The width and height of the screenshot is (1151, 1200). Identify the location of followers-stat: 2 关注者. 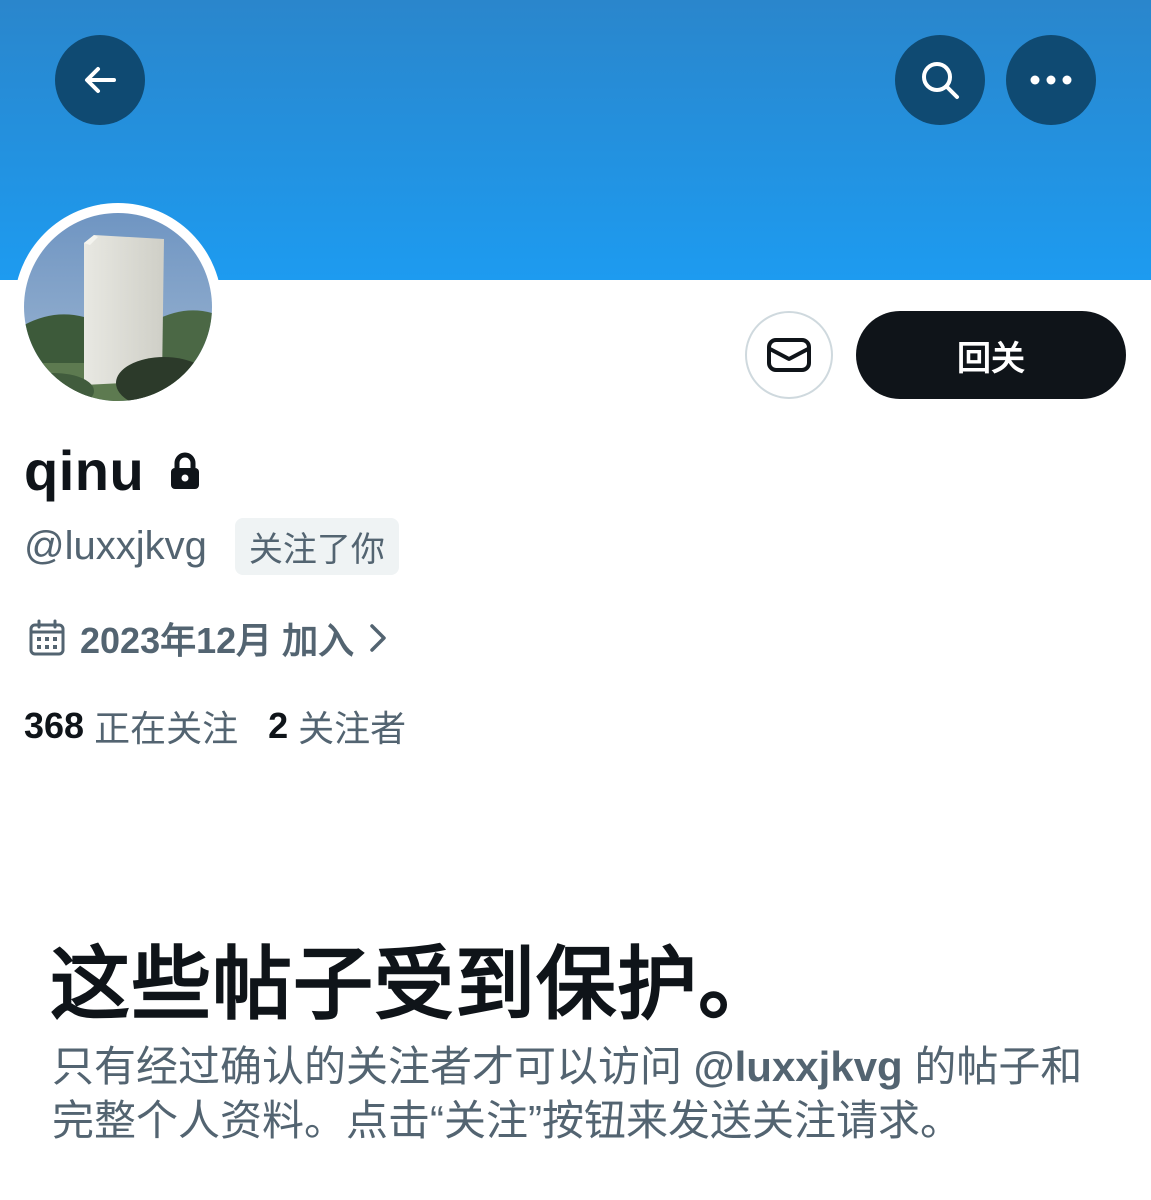
(337, 726).